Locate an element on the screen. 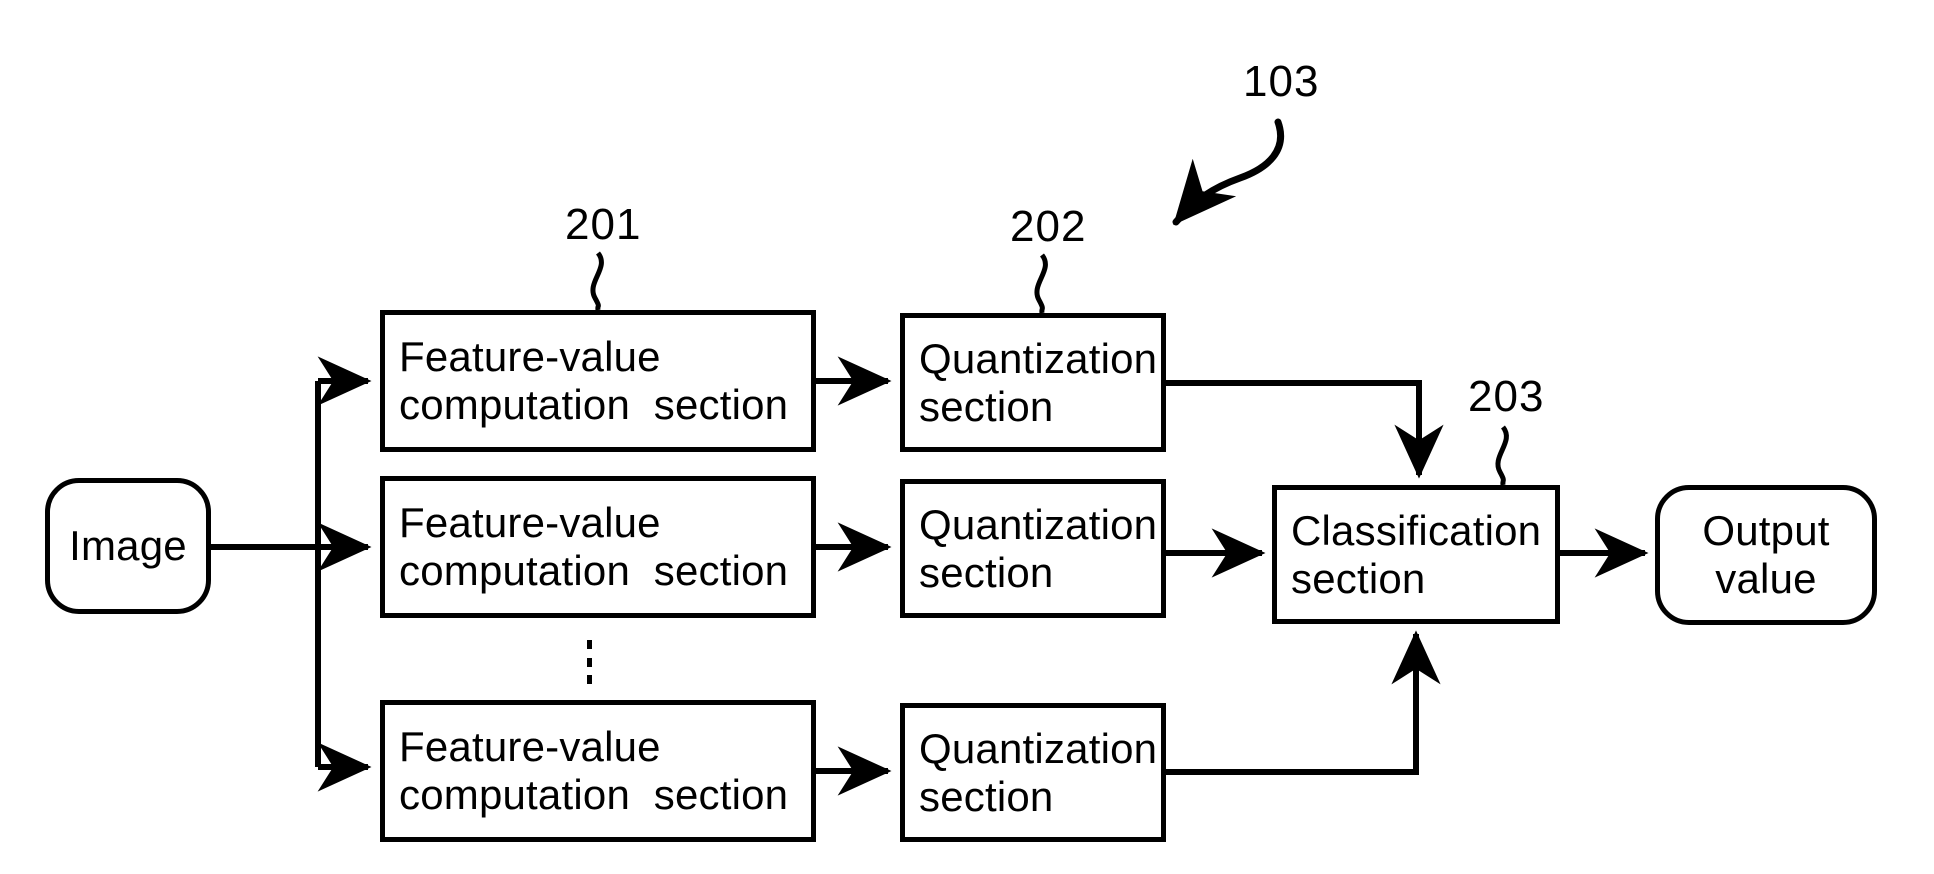 The width and height of the screenshot is (1934, 874). node-output-value-label-line2: value is located at coordinates (1766, 578).